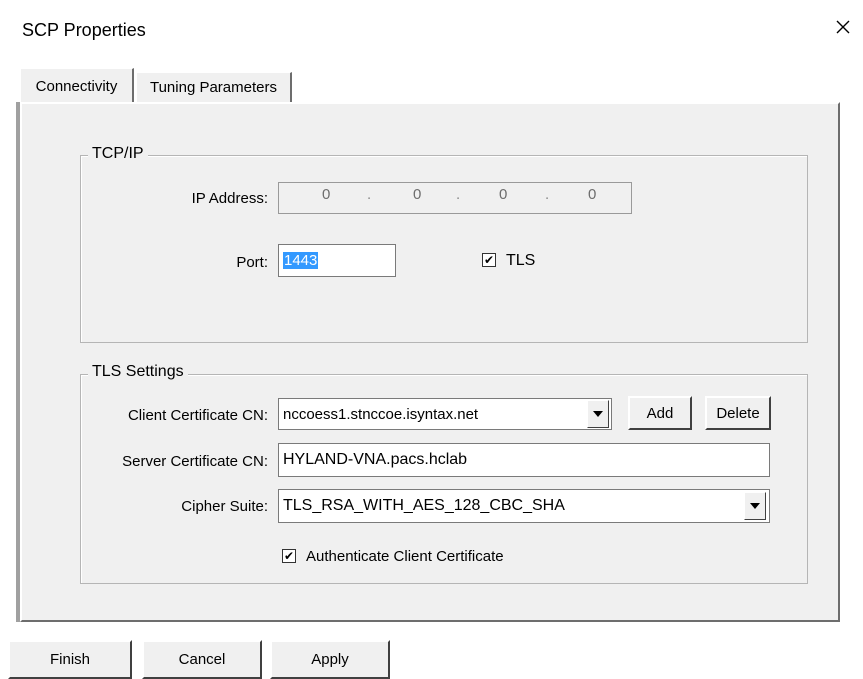  I want to click on ip-octet-4: 0, so click(592, 194).